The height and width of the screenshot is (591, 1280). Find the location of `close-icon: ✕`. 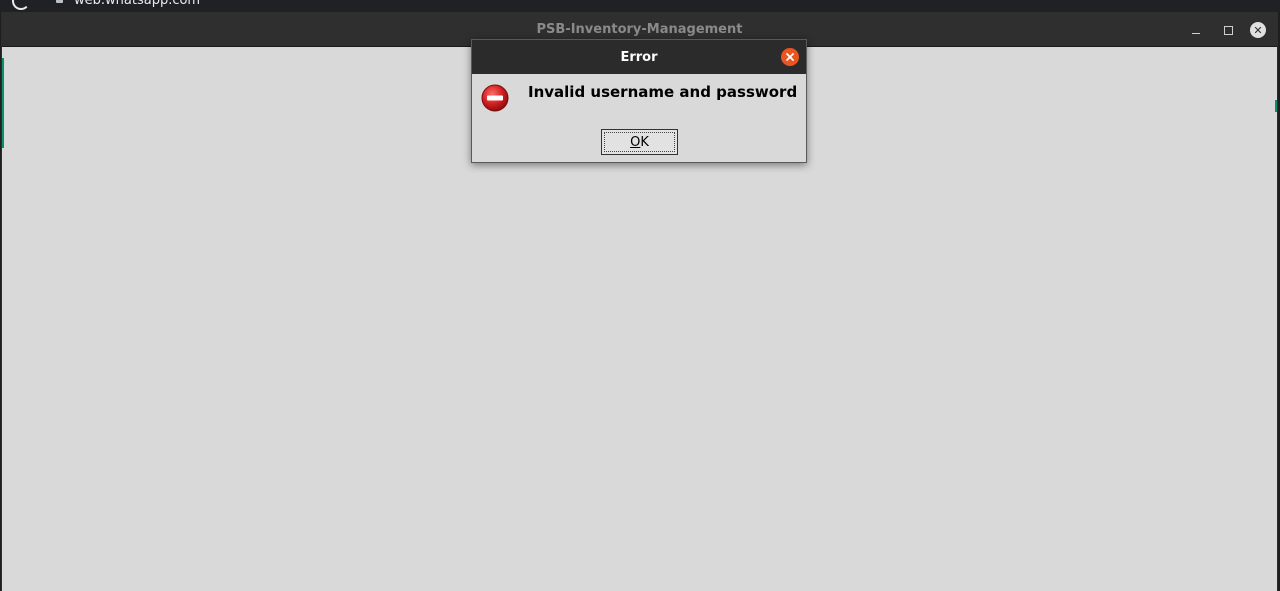

close-icon: ✕ is located at coordinates (1258, 30).